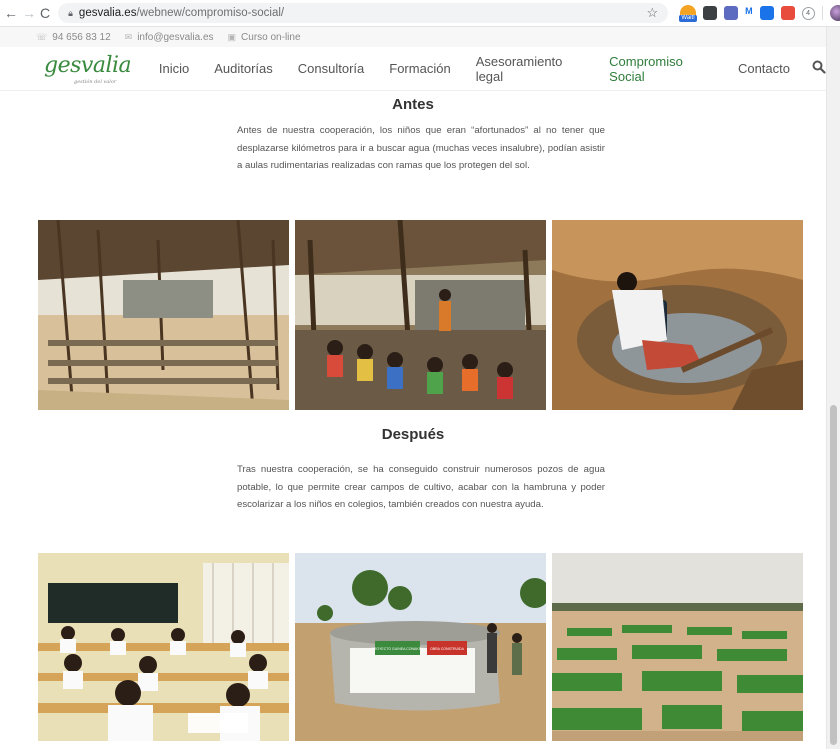 The image size is (840, 749). Describe the element at coordinates (163, 647) in the screenshot. I see `photo-school-classroom` at that location.